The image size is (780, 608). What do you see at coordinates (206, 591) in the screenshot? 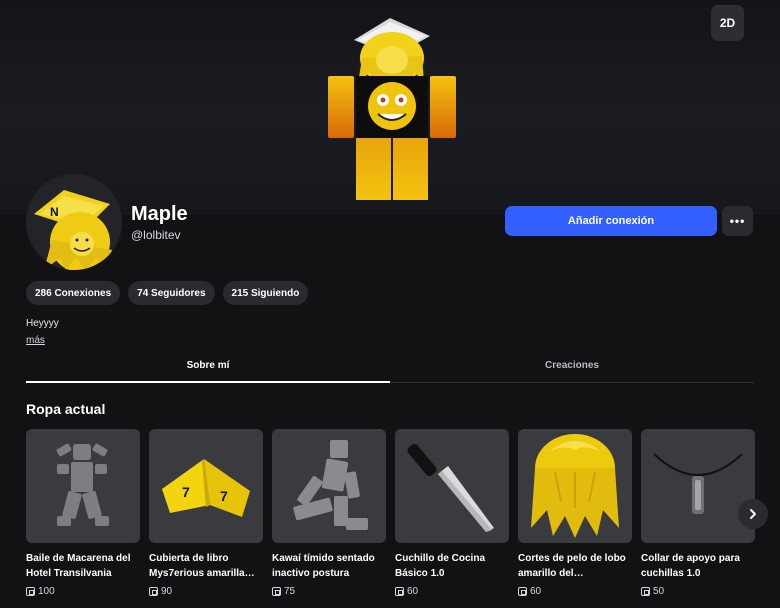
I see `item-price: 90` at bounding box center [206, 591].